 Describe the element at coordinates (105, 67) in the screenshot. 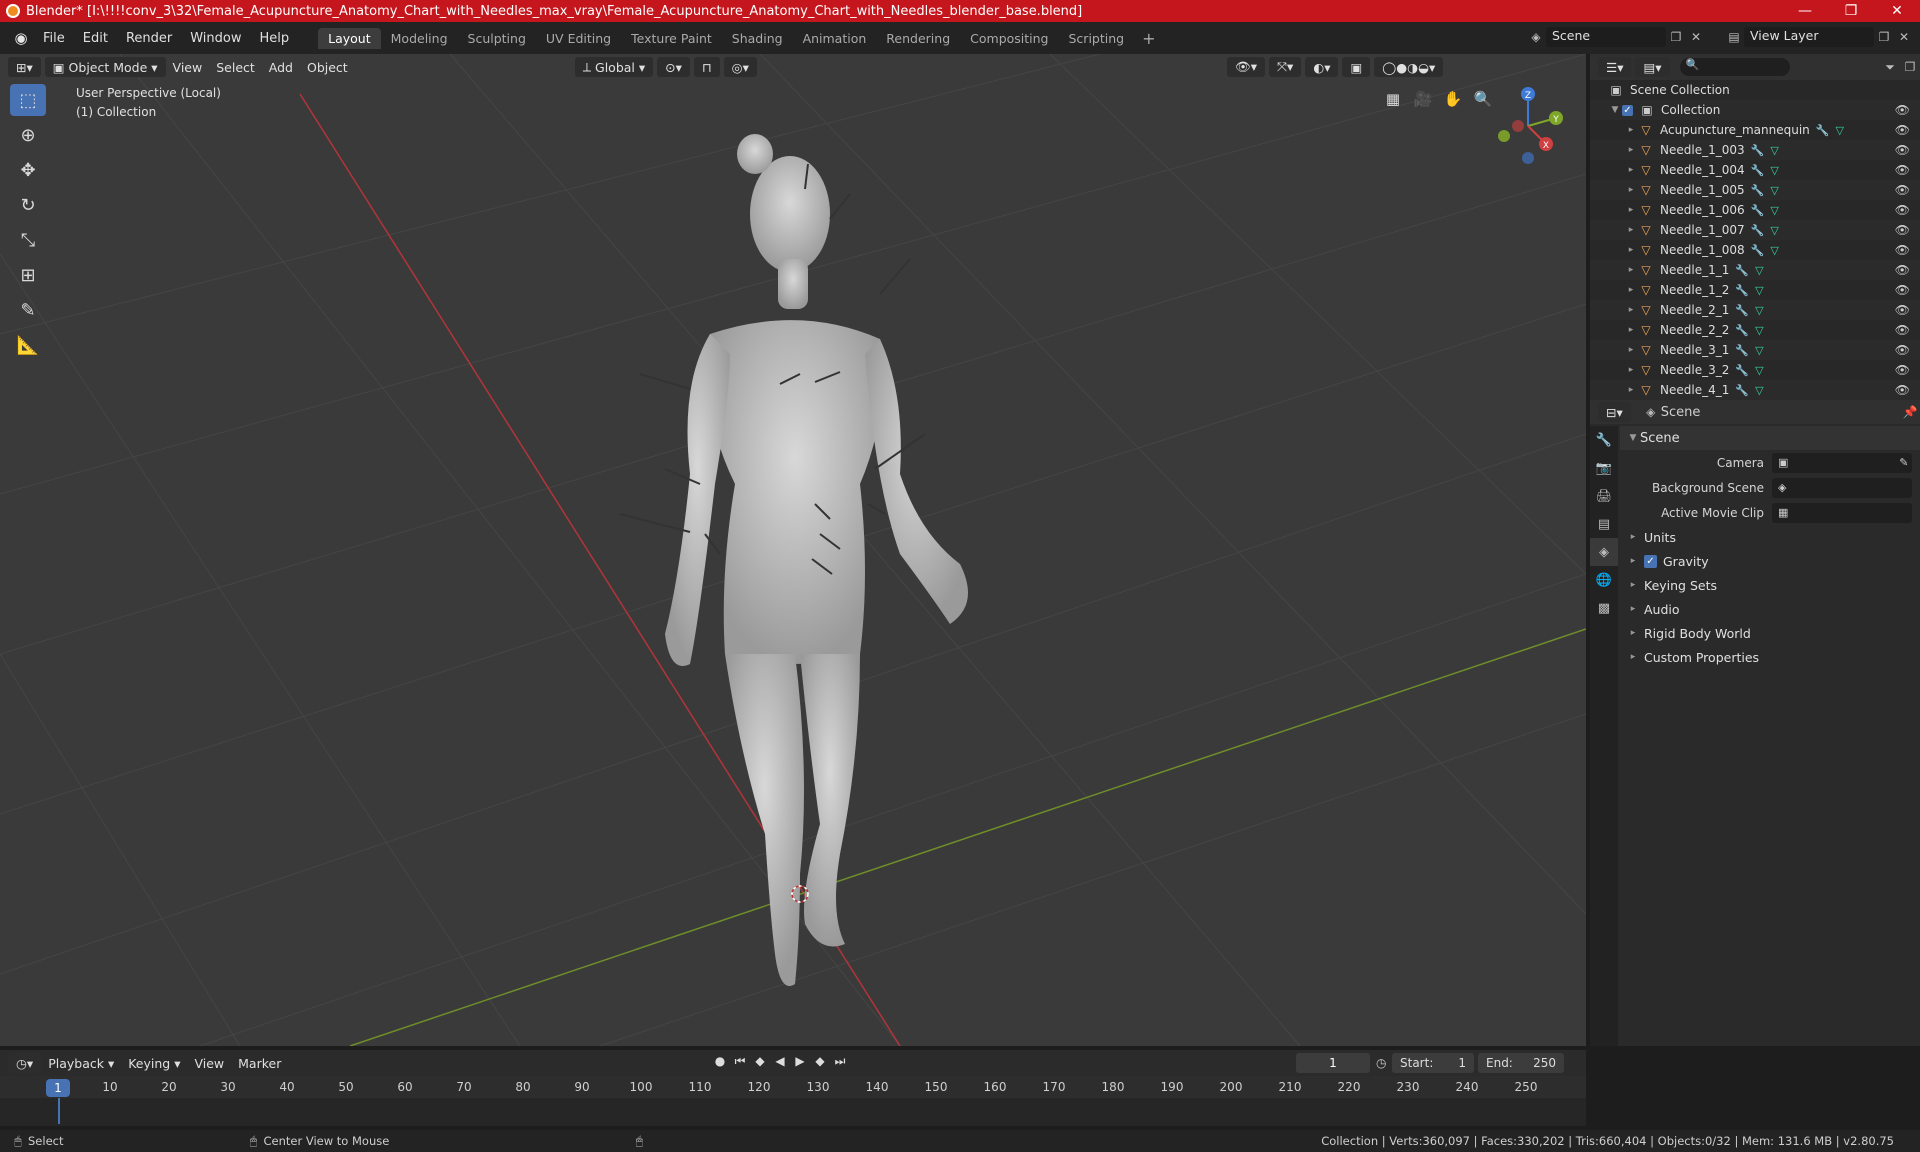

I see `mode-dropdown: ▣ Object Mode ▾` at that location.